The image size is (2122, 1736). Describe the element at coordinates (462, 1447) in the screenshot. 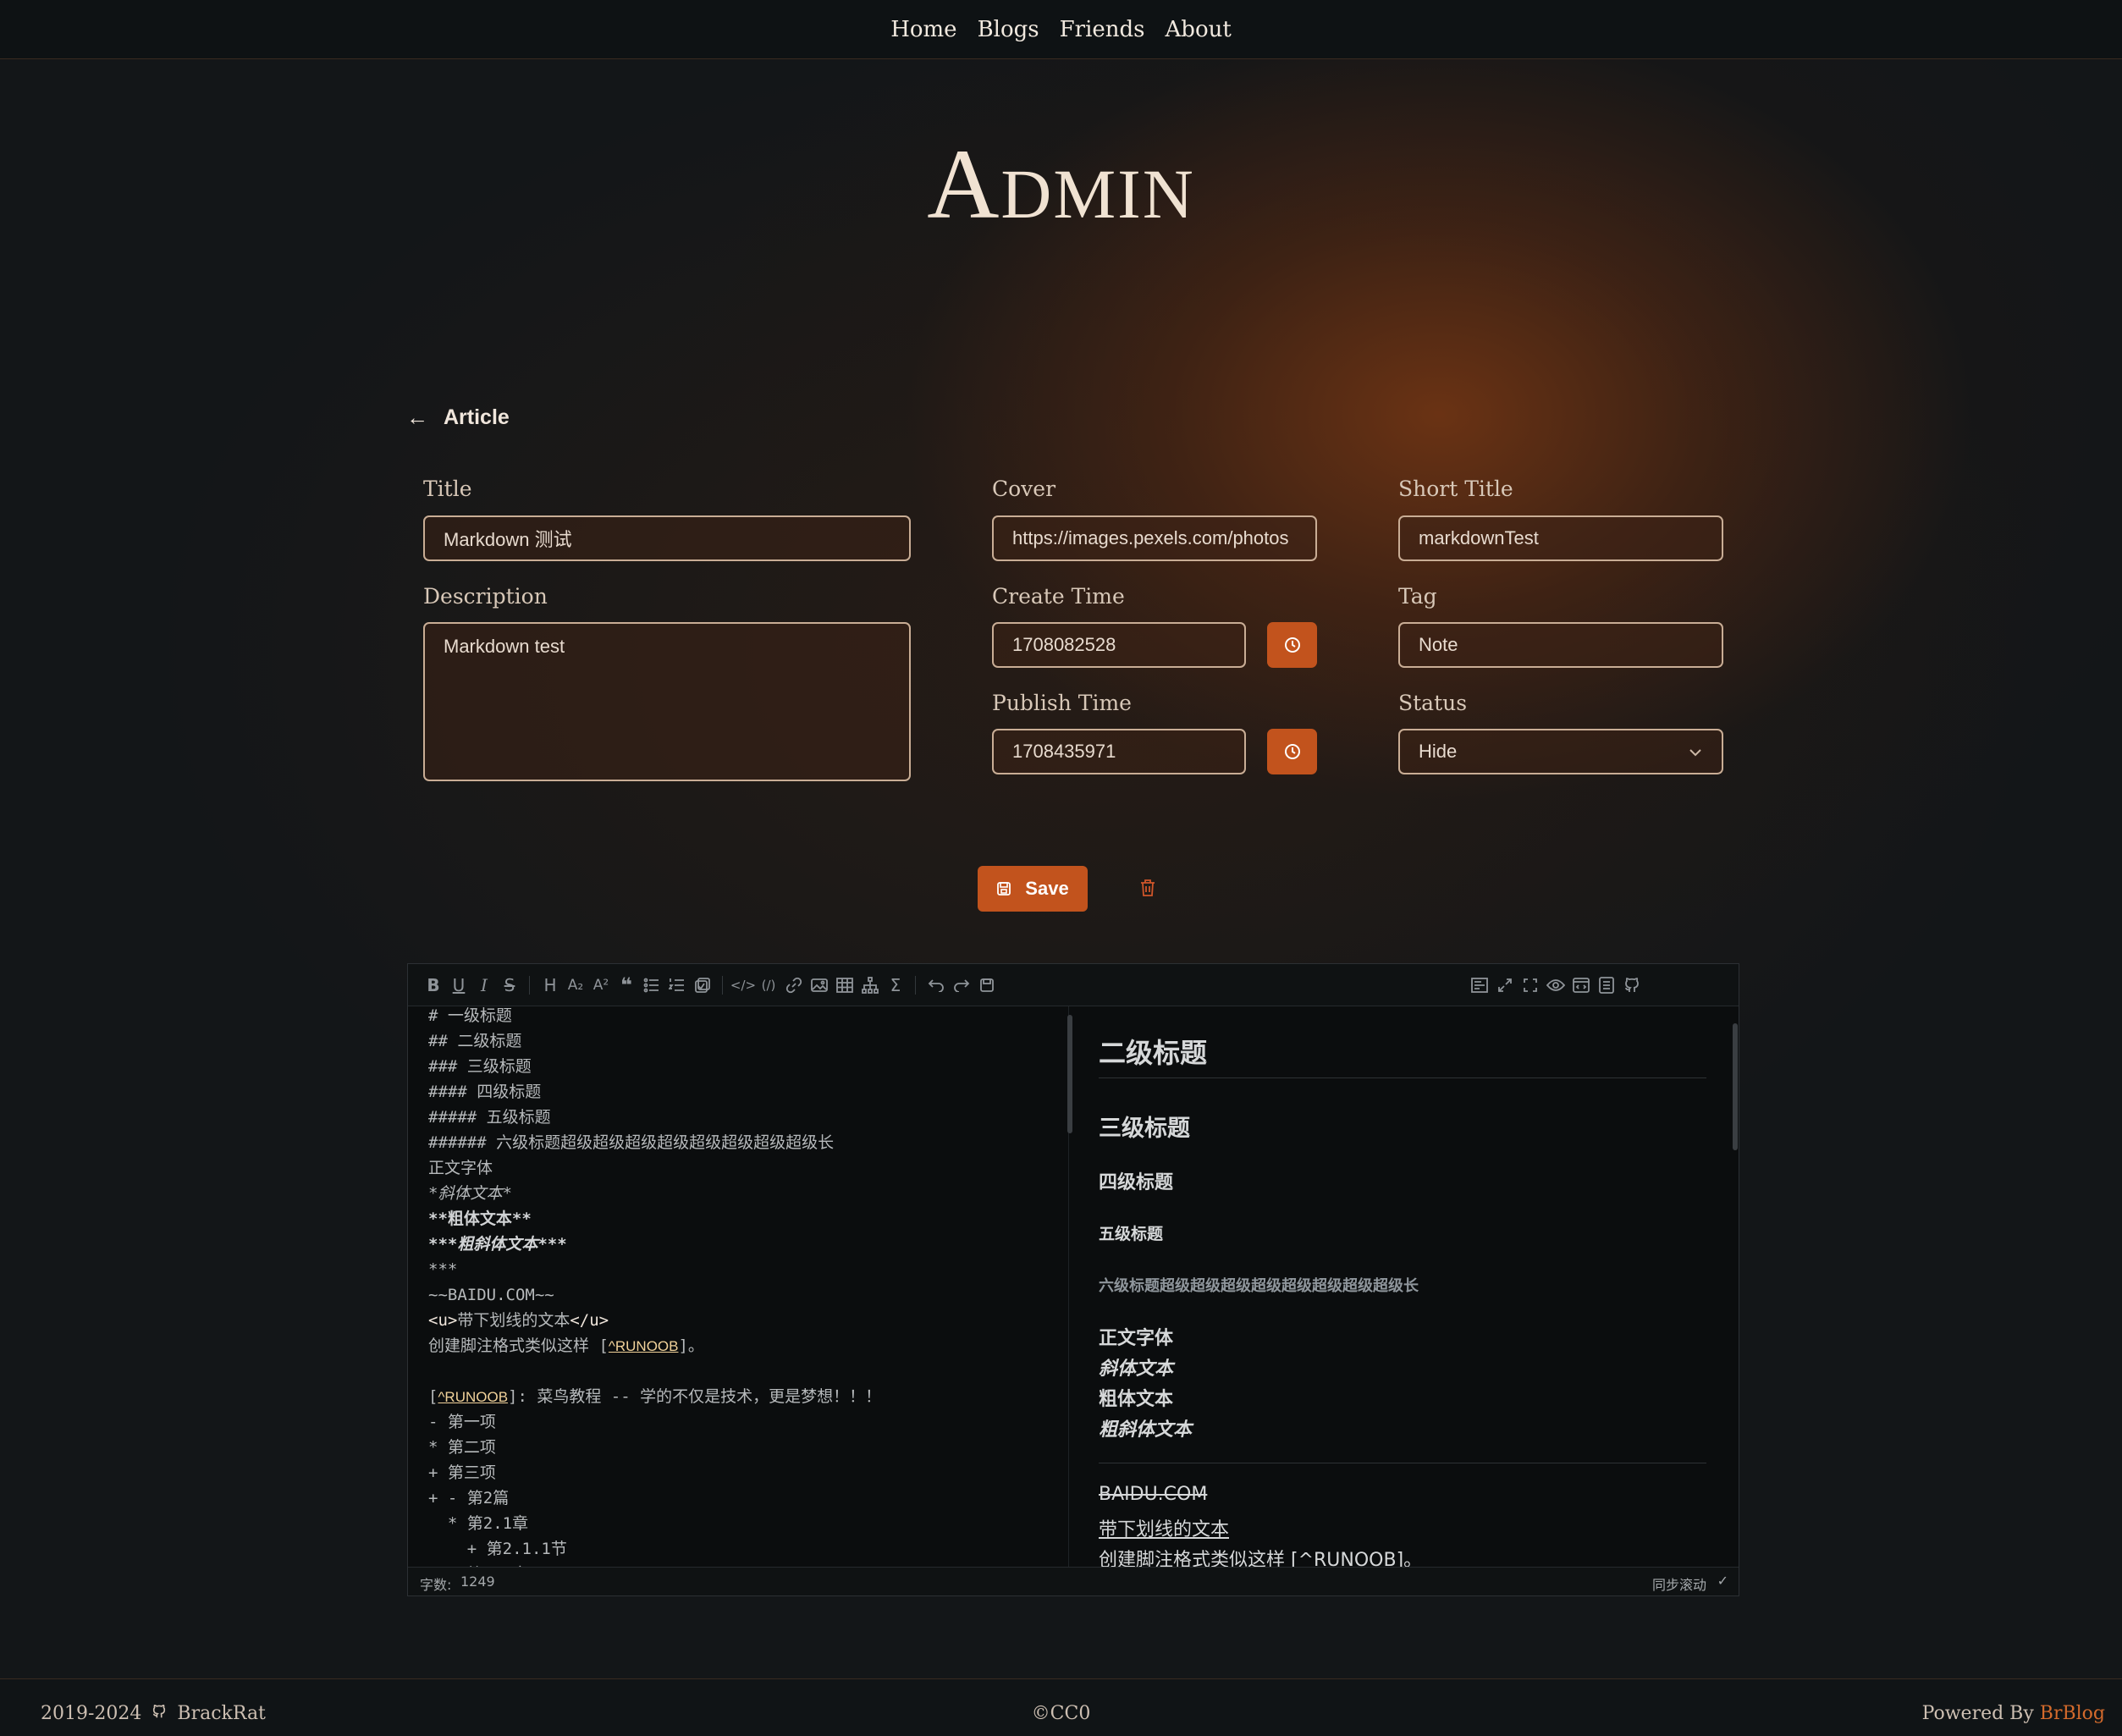

I see `source-line: * 第二项` at that location.